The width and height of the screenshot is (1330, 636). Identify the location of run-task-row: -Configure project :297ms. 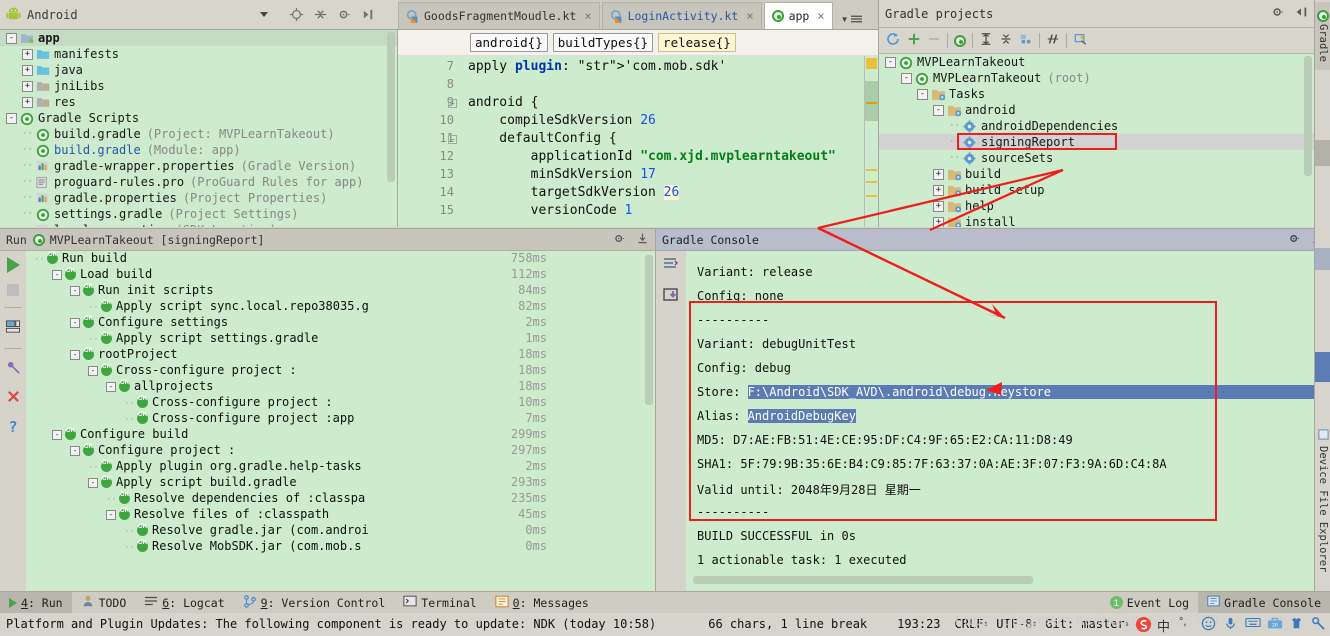
(340, 451).